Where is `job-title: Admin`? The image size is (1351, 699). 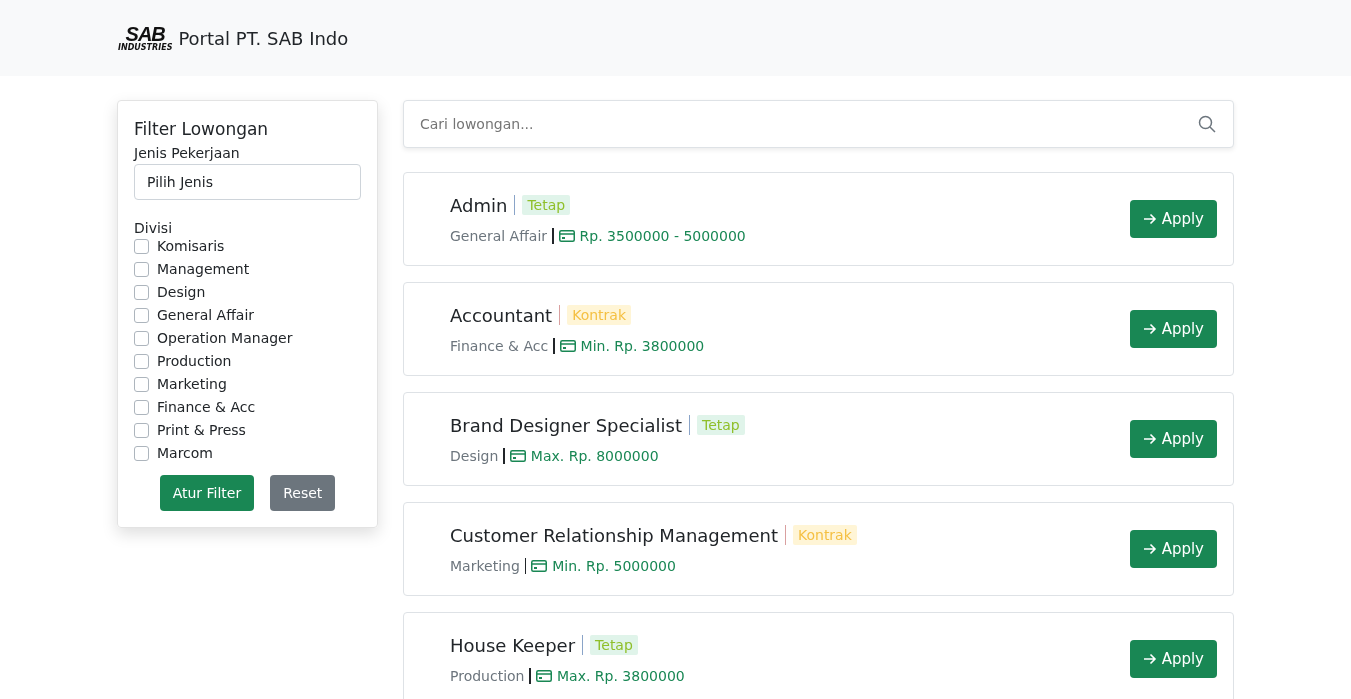 job-title: Admin is located at coordinates (479, 205).